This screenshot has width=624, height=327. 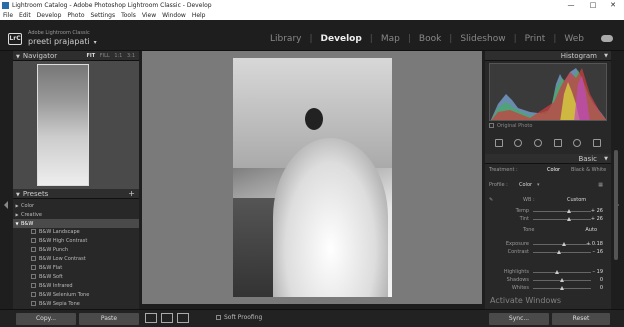 What do you see at coordinates (510, 126) in the screenshot?
I see `original-photo-toggle: Original Photo` at bounding box center [510, 126].